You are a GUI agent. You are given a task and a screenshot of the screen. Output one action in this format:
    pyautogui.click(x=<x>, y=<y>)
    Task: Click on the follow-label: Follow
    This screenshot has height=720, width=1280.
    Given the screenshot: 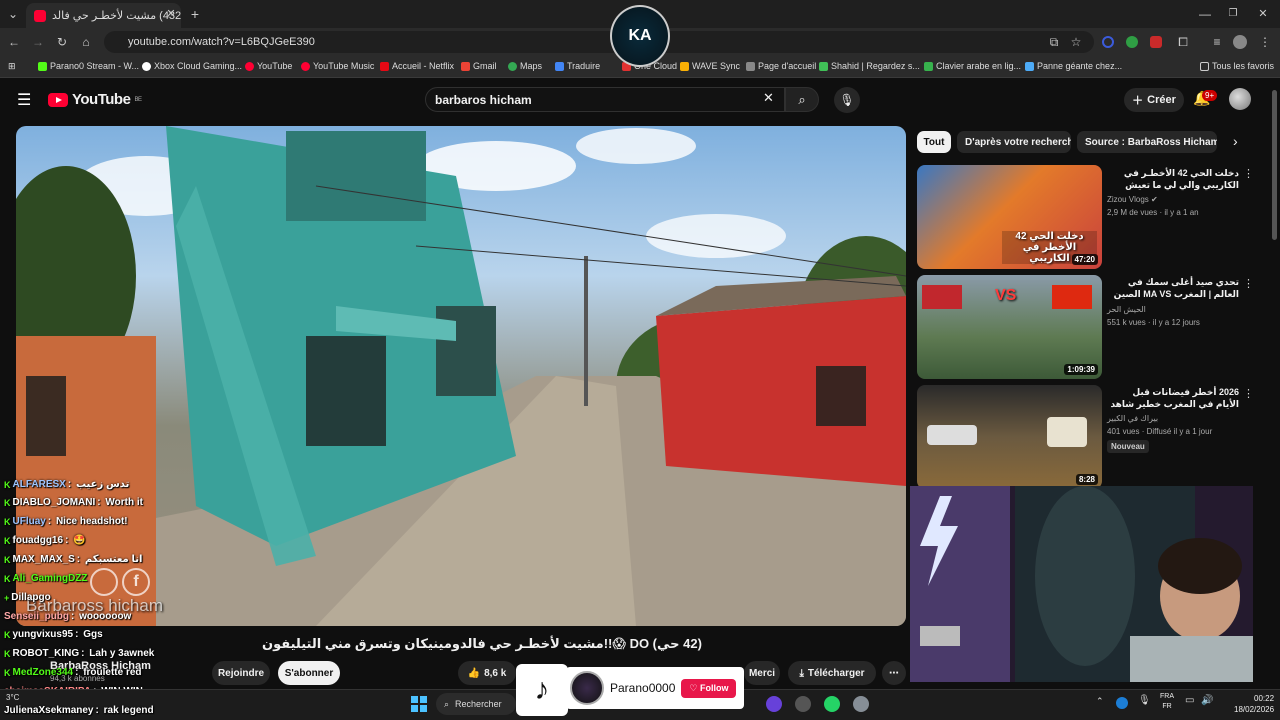 What is the action you would take?
    pyautogui.click(x=714, y=687)
    